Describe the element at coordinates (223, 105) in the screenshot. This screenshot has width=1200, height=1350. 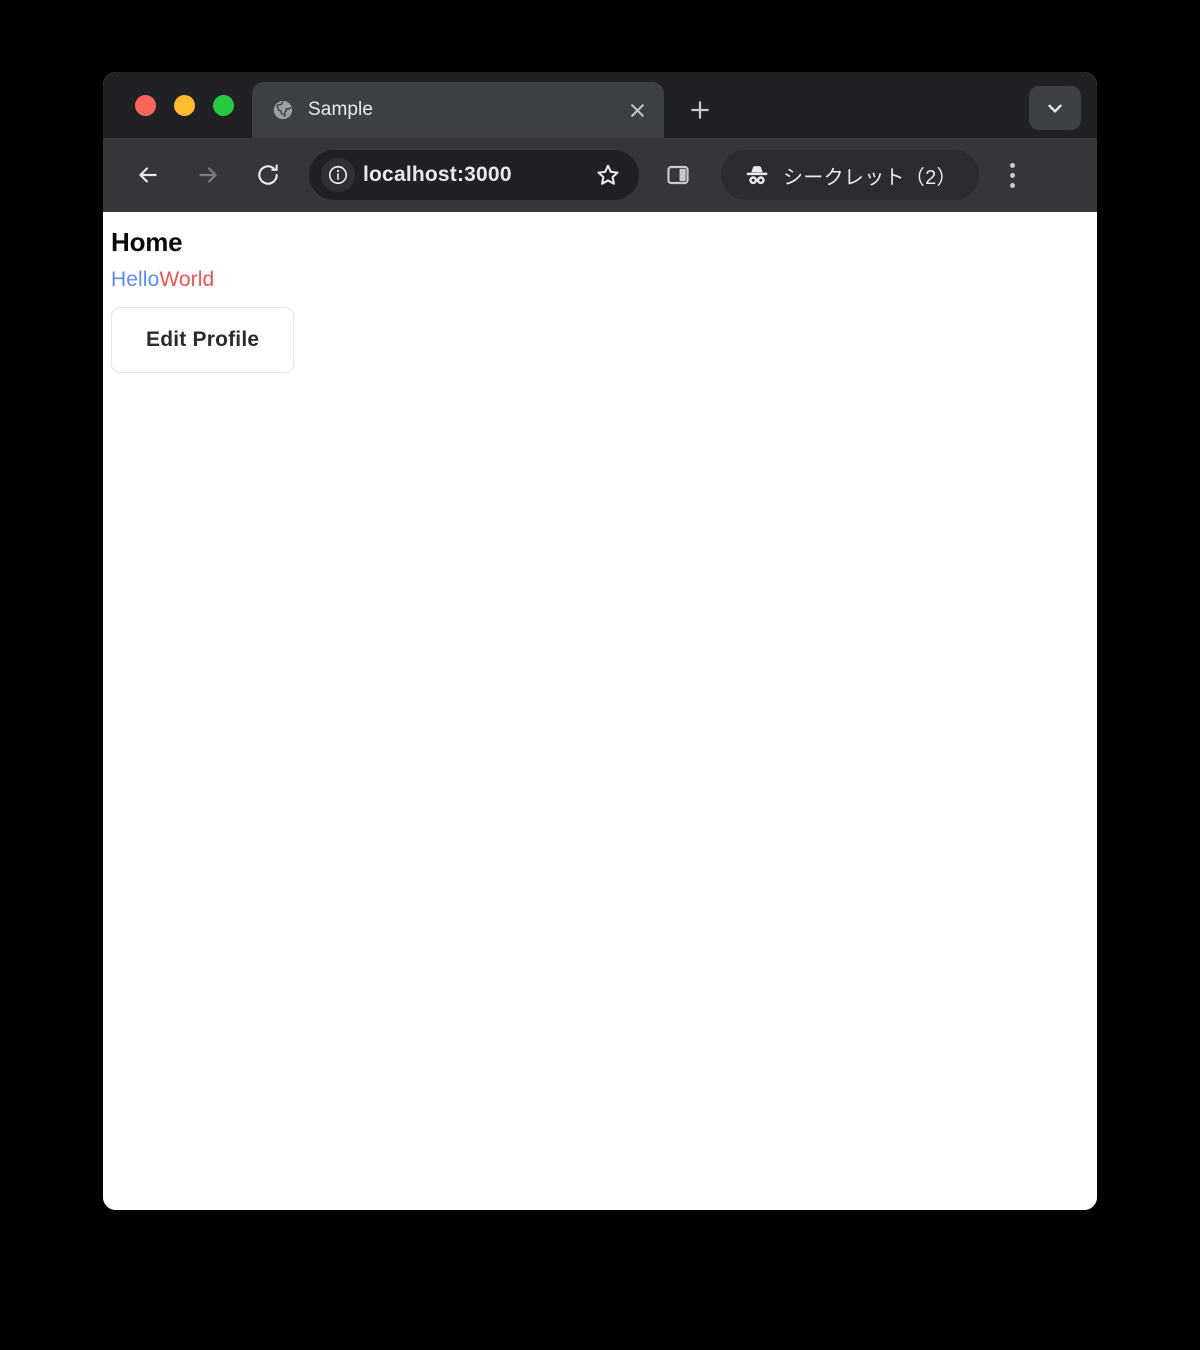
I see `maximize-window-button` at that location.